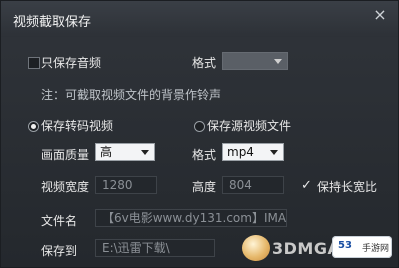  What do you see at coordinates (191, 218) in the screenshot?
I see `filename-input: 【6v电影www.dy131.com】IMA` at bounding box center [191, 218].